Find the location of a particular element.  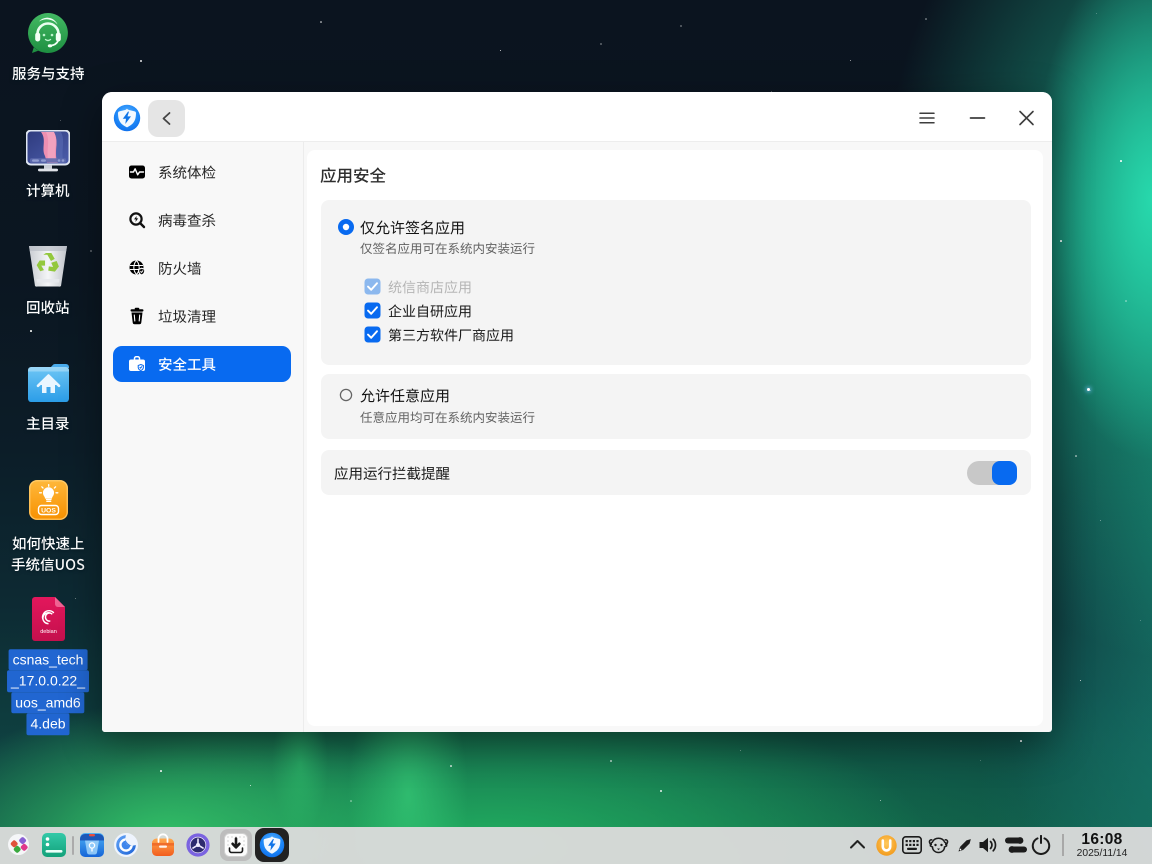

svg-text: debian is located at coordinates (48, 632).